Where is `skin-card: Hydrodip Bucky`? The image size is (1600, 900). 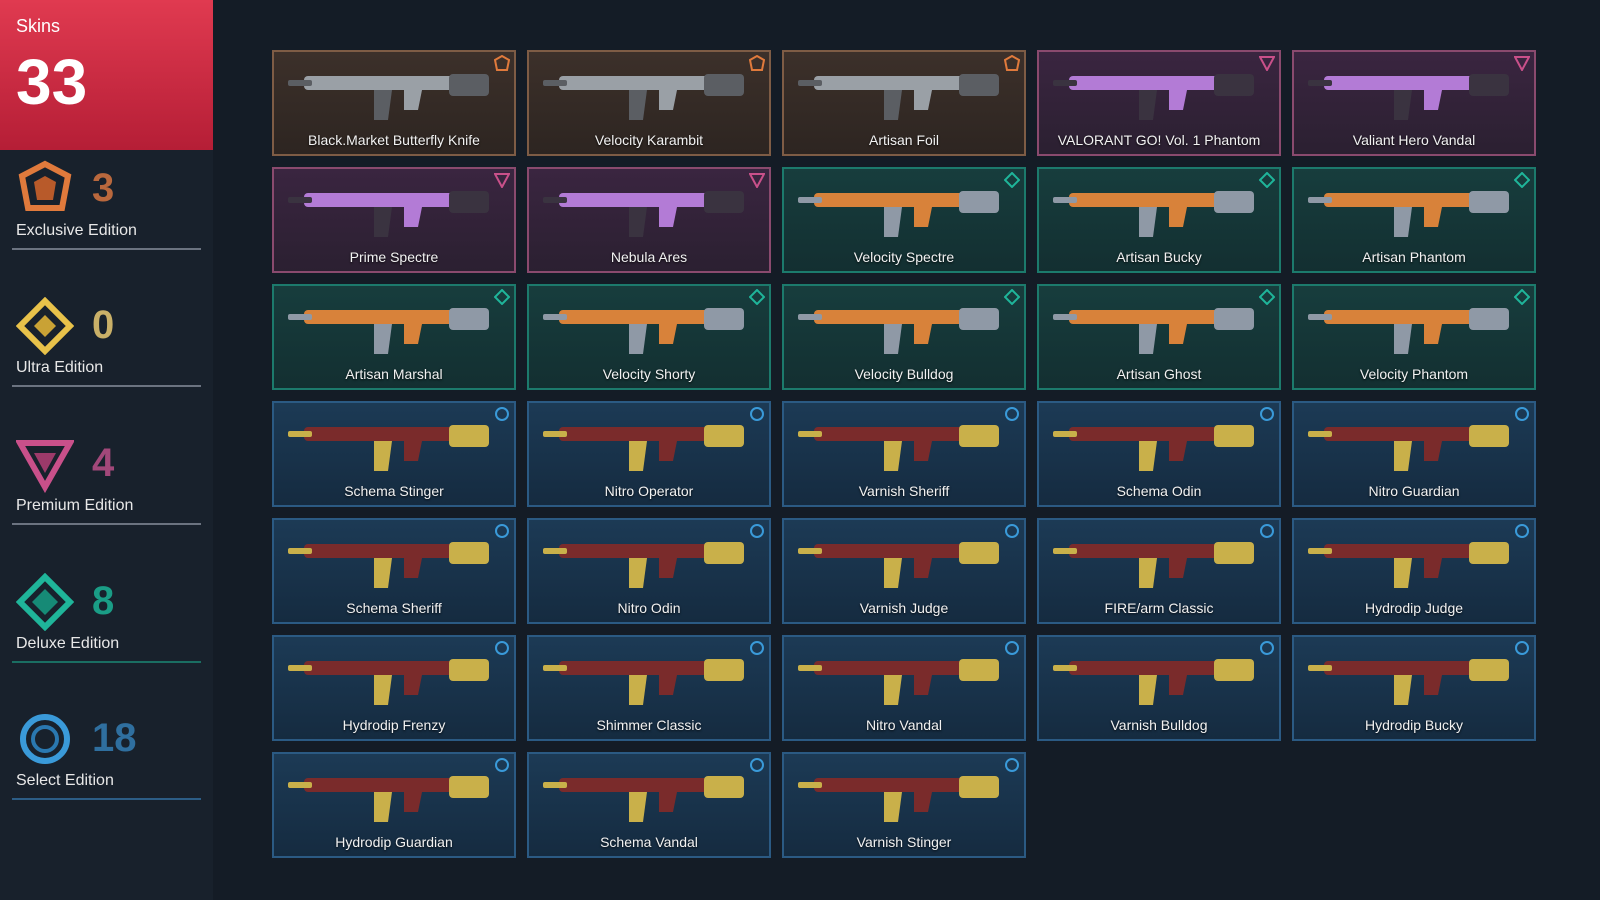 skin-card: Hydrodip Bucky is located at coordinates (1414, 688).